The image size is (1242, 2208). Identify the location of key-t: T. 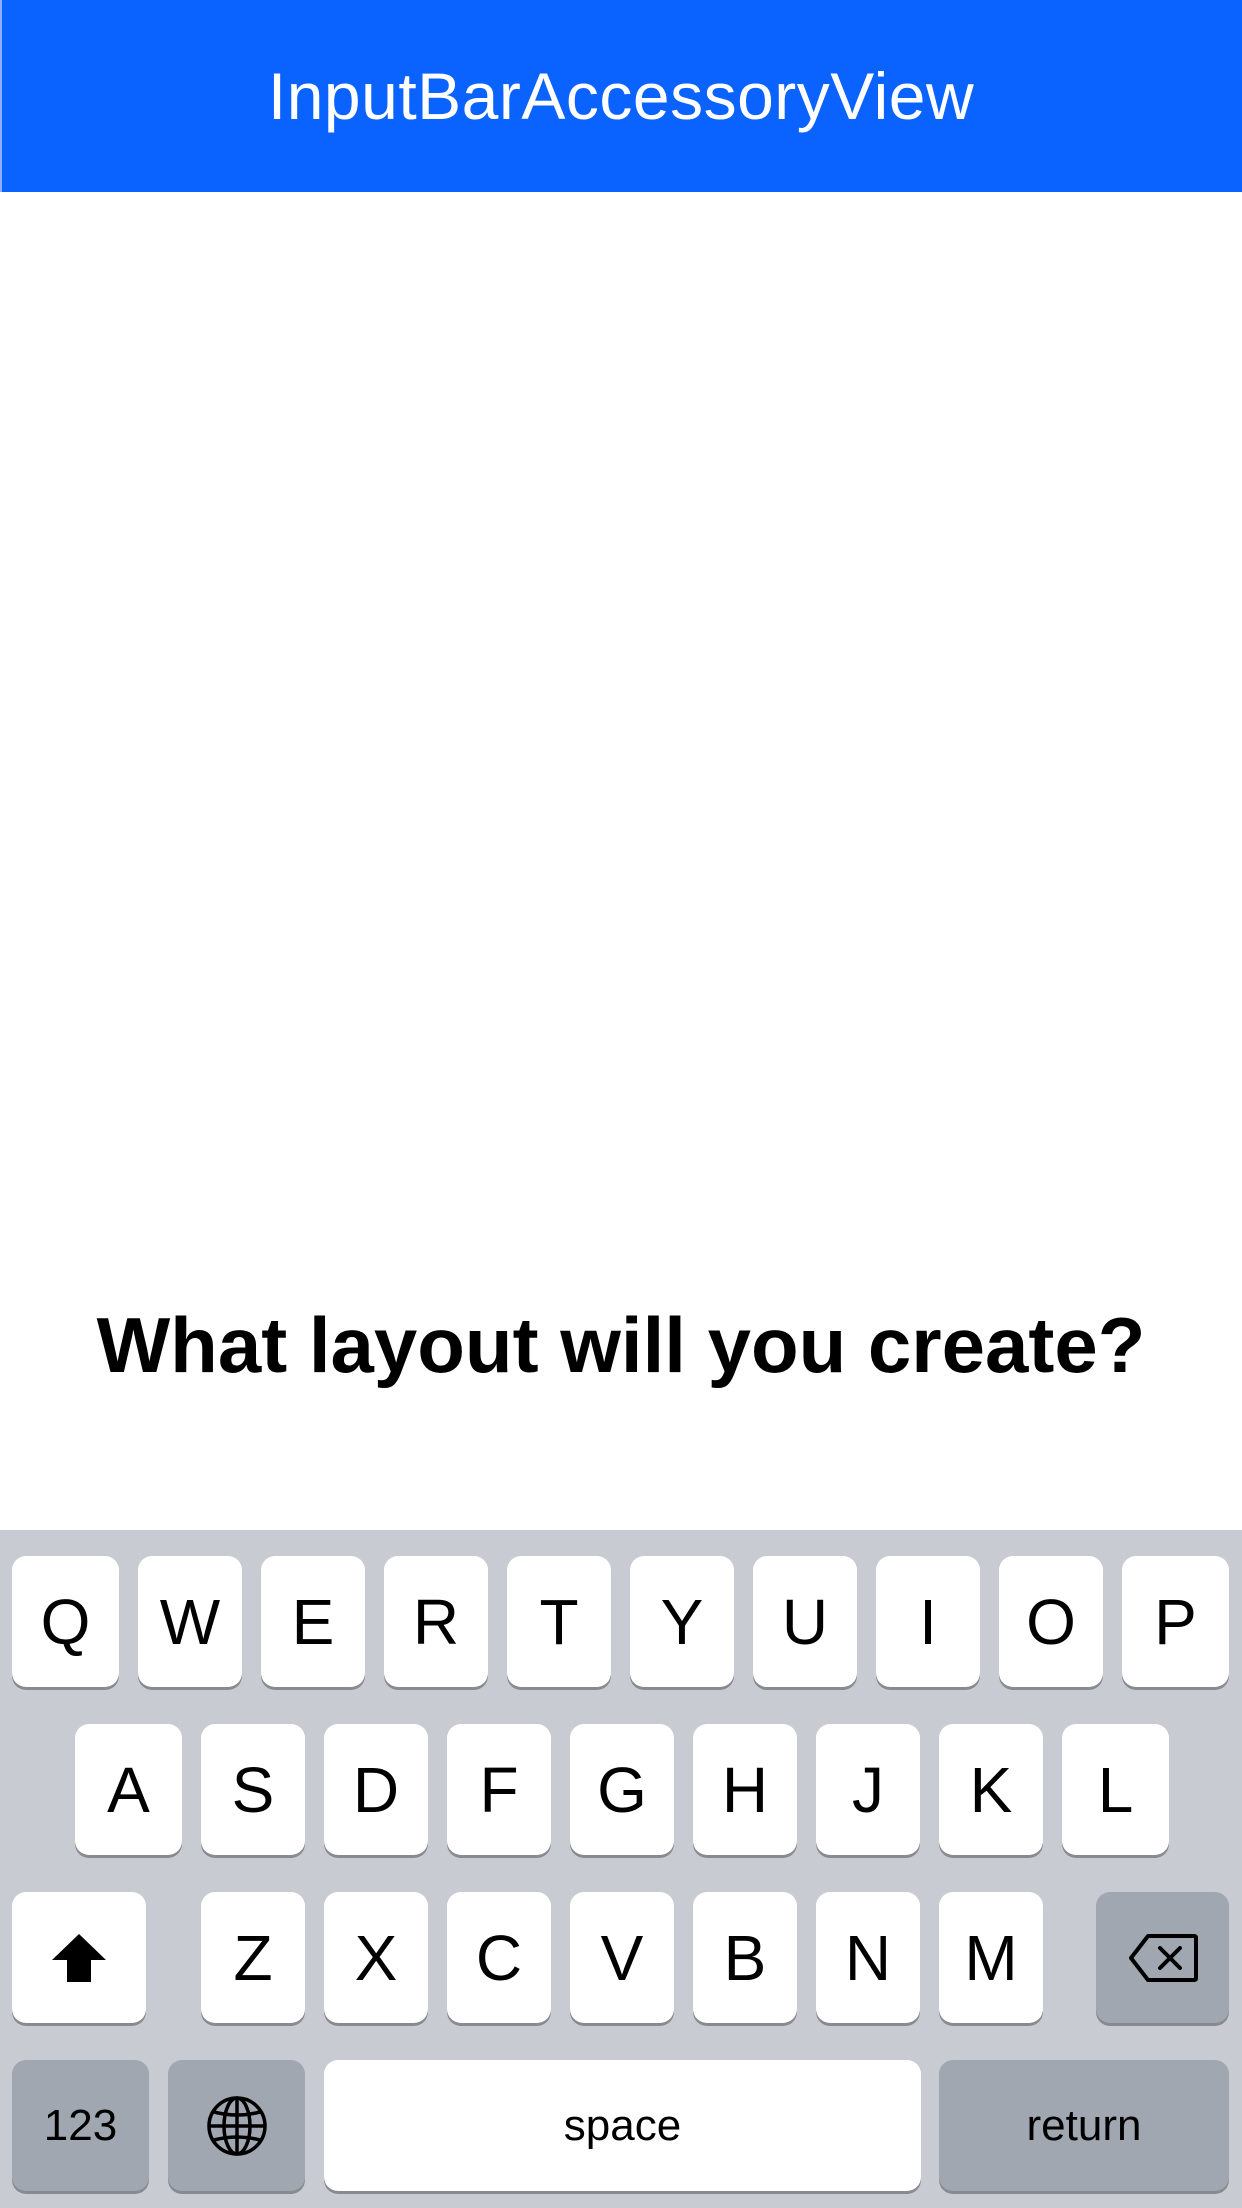
(559, 1621).